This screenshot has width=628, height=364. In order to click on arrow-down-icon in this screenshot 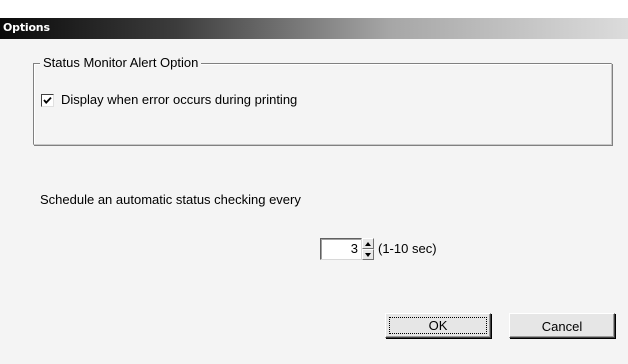, I will do `click(368, 254)`.